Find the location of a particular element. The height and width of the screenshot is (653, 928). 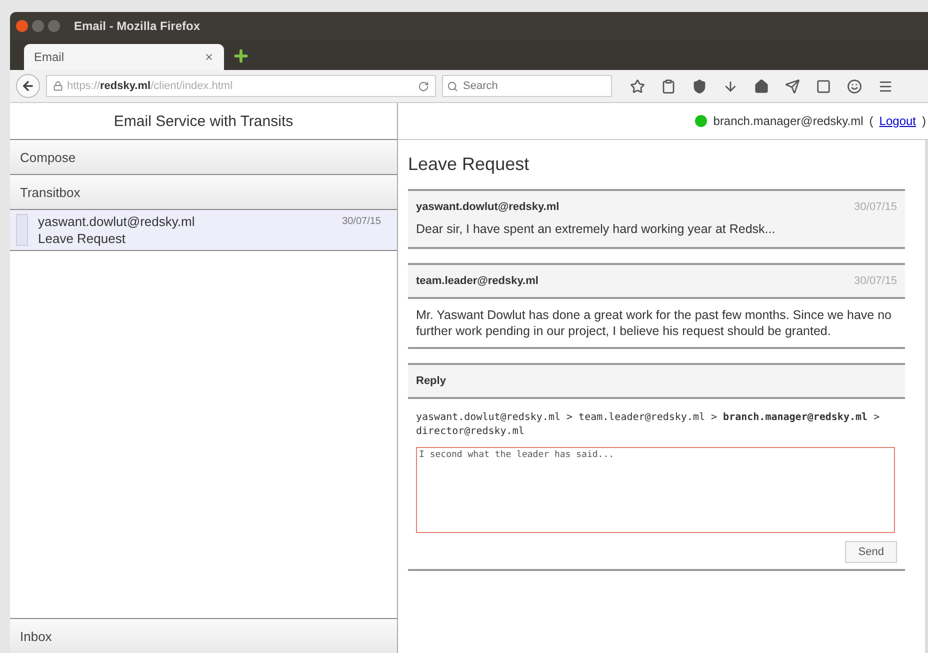

download-icon is located at coordinates (730, 86).